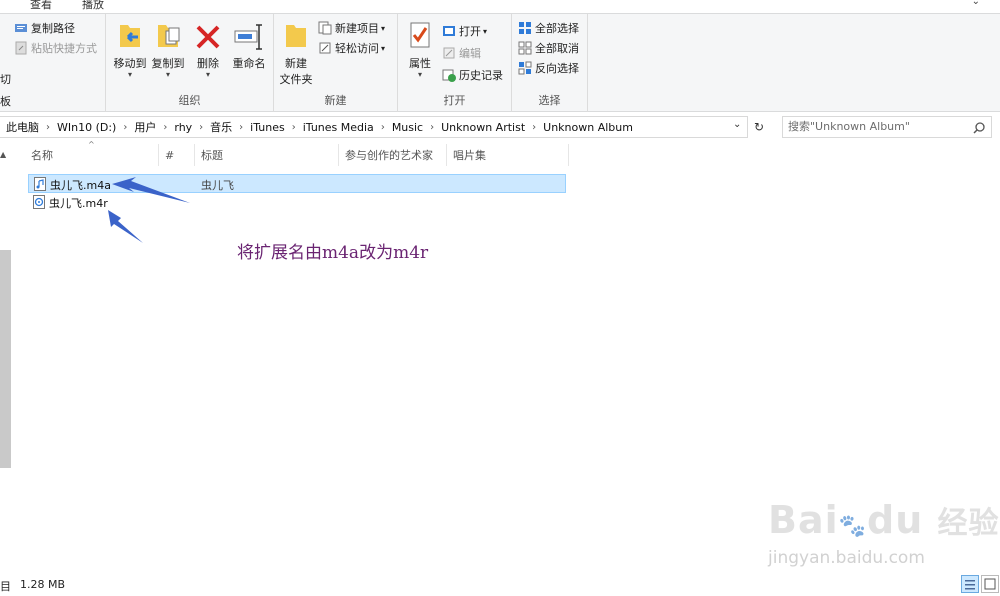  What do you see at coordinates (44, 28) in the screenshot?
I see `copy-path-button: 复制路径` at bounding box center [44, 28].